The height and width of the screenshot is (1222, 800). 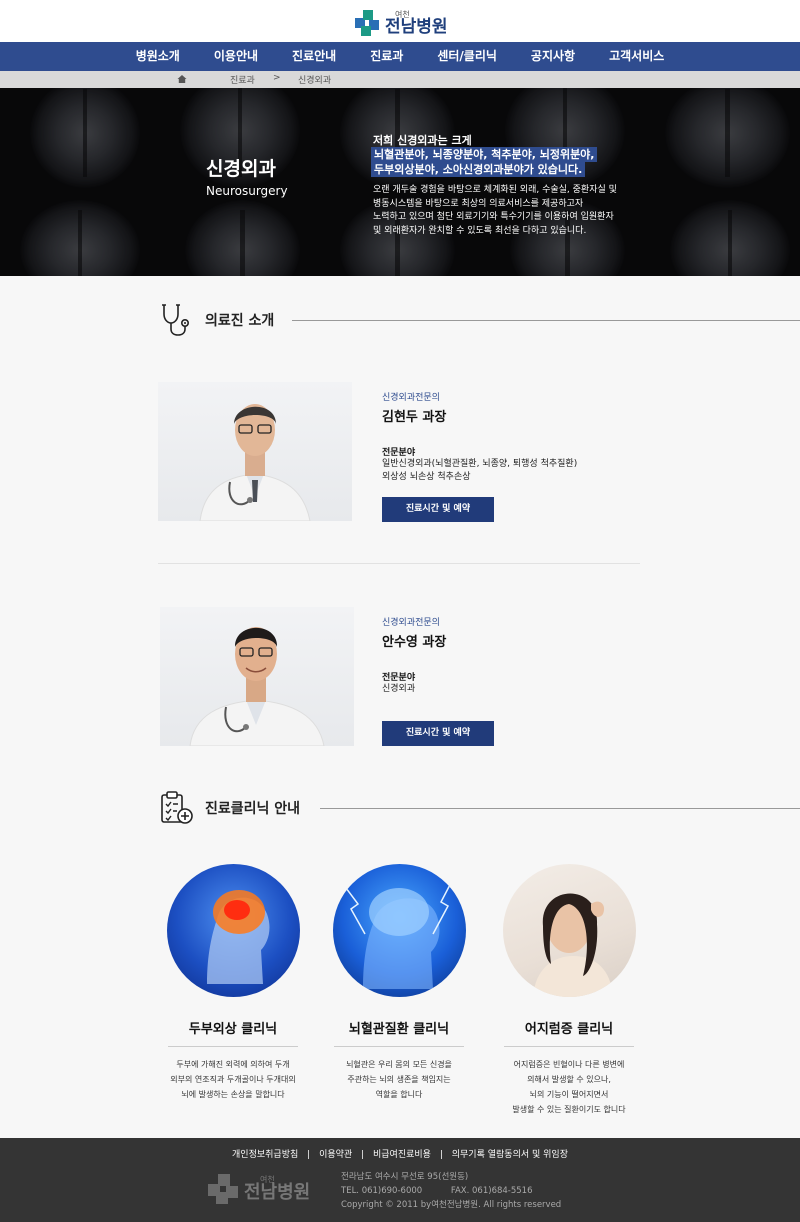 I want to click on footer-link-terms: 이용약관, so click(x=335, y=1155).